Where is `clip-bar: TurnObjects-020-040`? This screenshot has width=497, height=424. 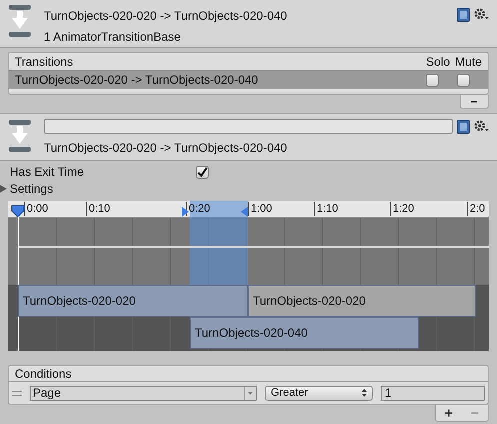 clip-bar: TurnObjects-020-040 is located at coordinates (304, 333).